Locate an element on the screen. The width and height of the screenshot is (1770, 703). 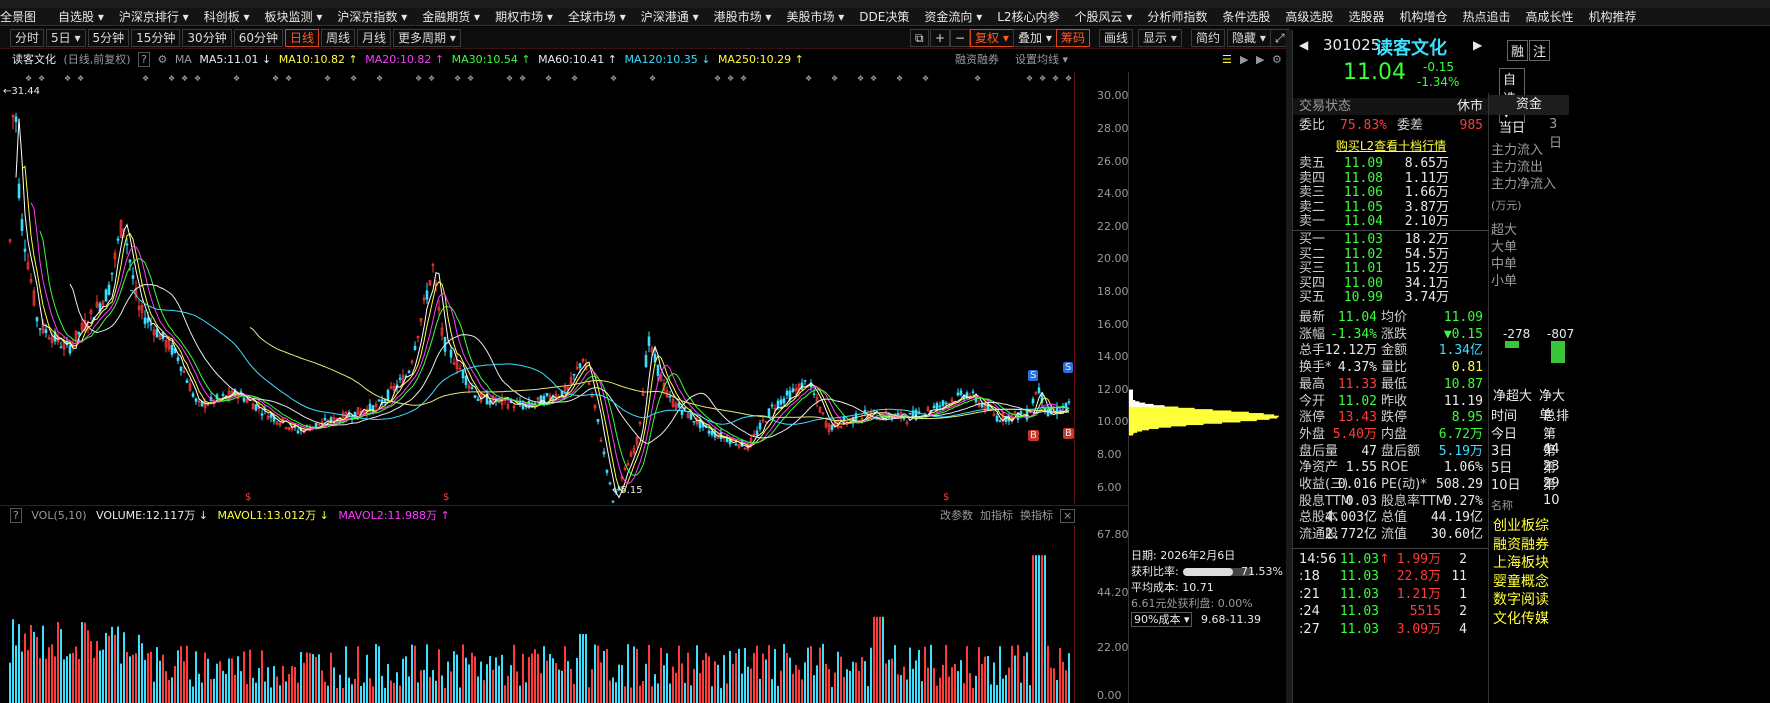
overlay-dropdown: 叠加 ▾ is located at coordinates (1035, 38).